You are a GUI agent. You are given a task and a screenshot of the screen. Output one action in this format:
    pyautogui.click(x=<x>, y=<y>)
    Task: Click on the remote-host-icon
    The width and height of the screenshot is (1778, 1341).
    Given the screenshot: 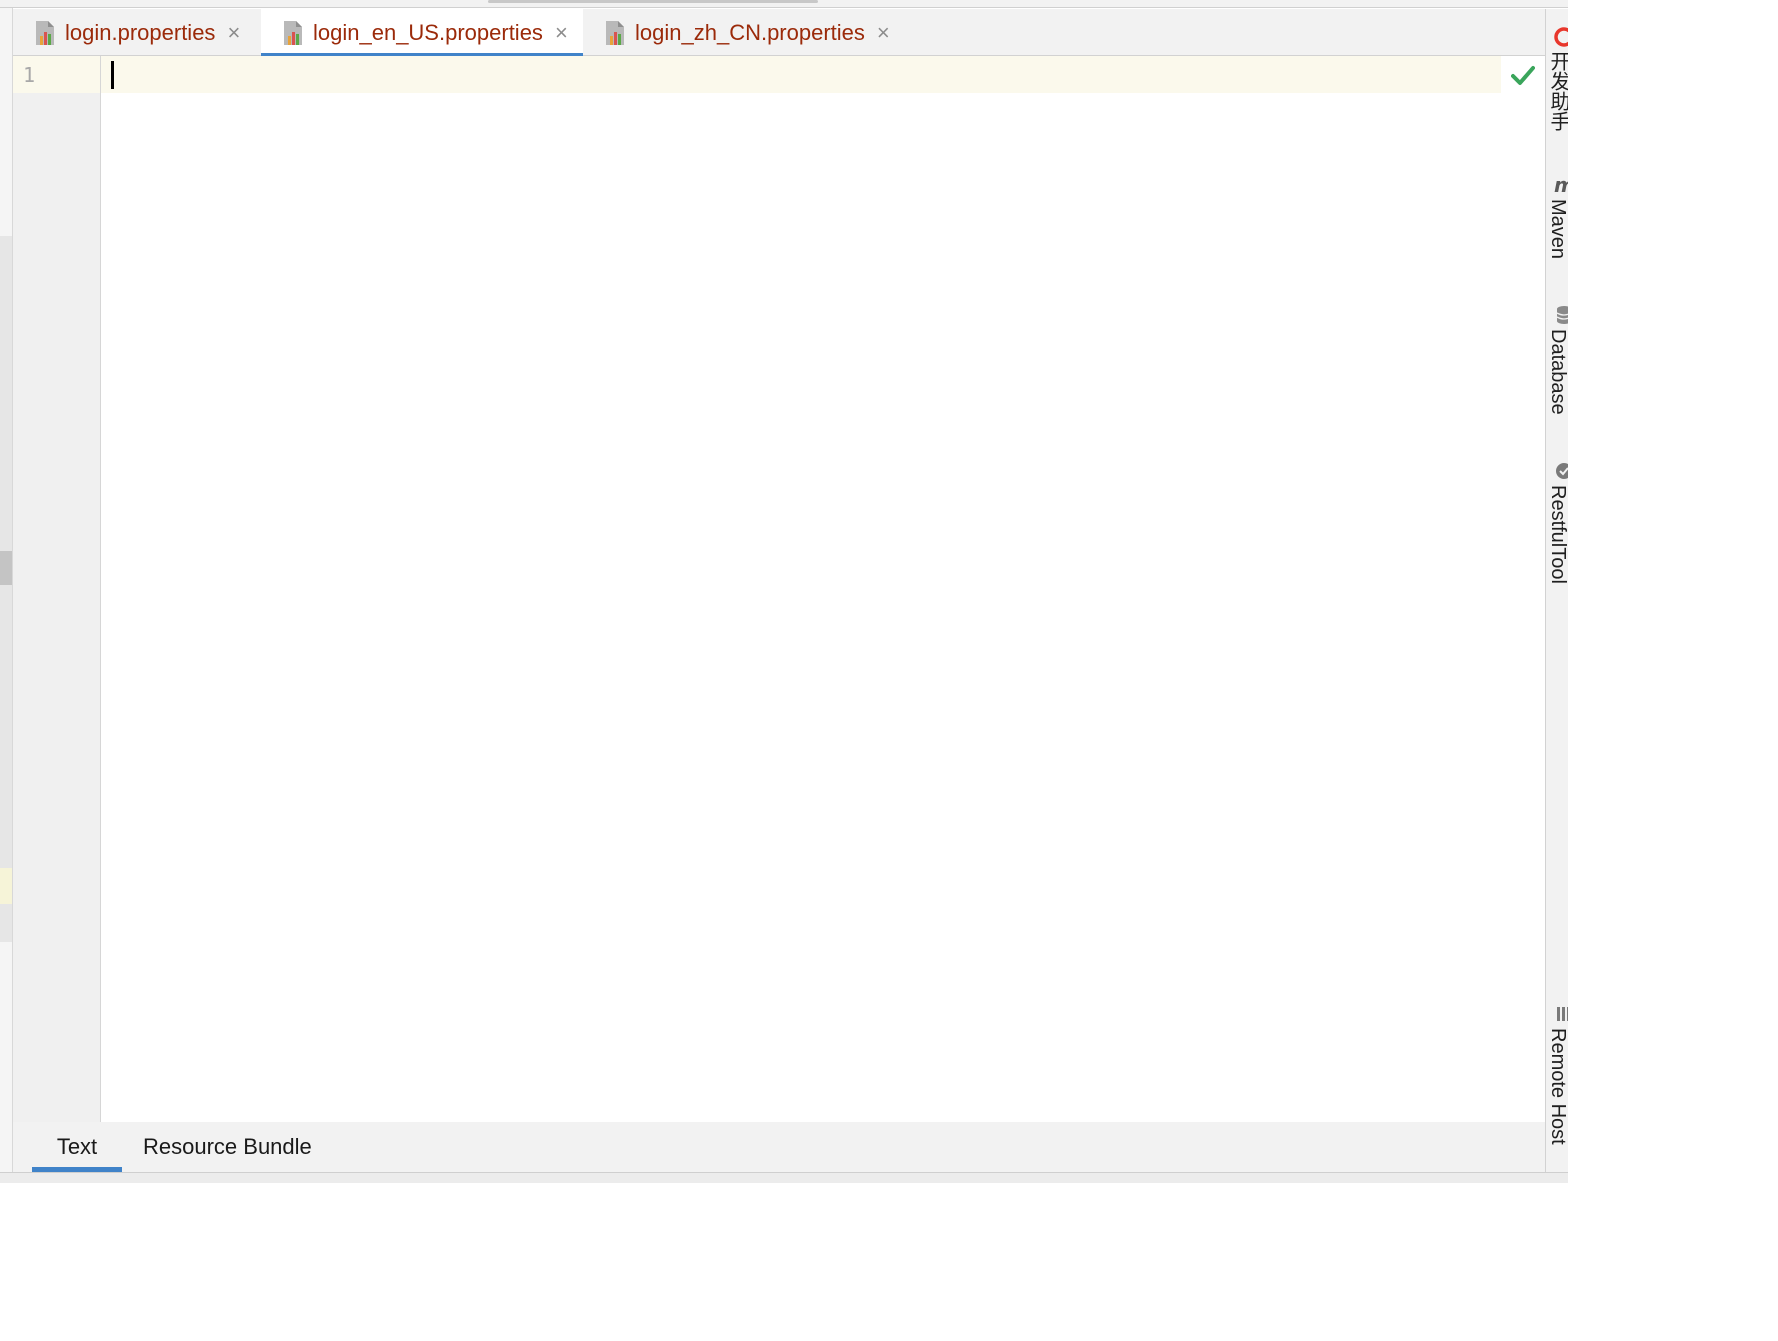 What is the action you would take?
    pyautogui.click(x=1562, y=1014)
    